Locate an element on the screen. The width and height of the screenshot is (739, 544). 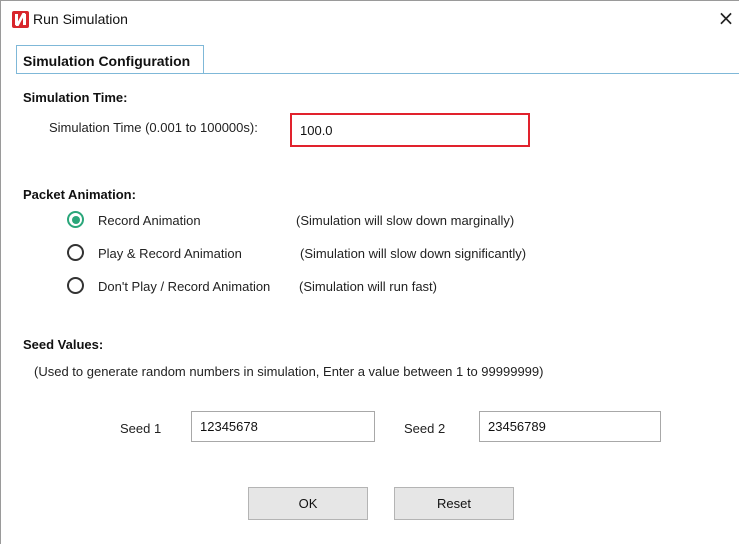
netsim-logo-icon is located at coordinates (20, 19).